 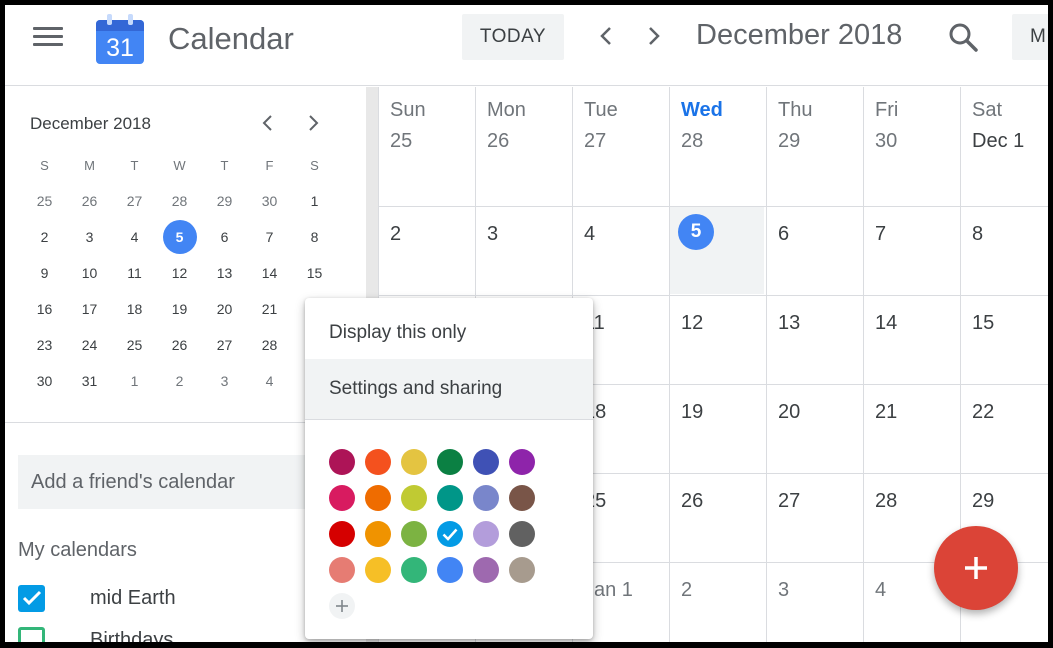 I want to click on month-day-number: 19, so click(x=692, y=412).